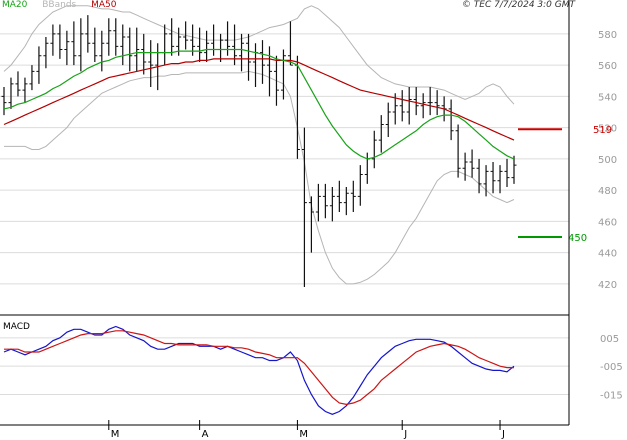  I want to click on price-y-tick-label: 420, so click(607, 285).